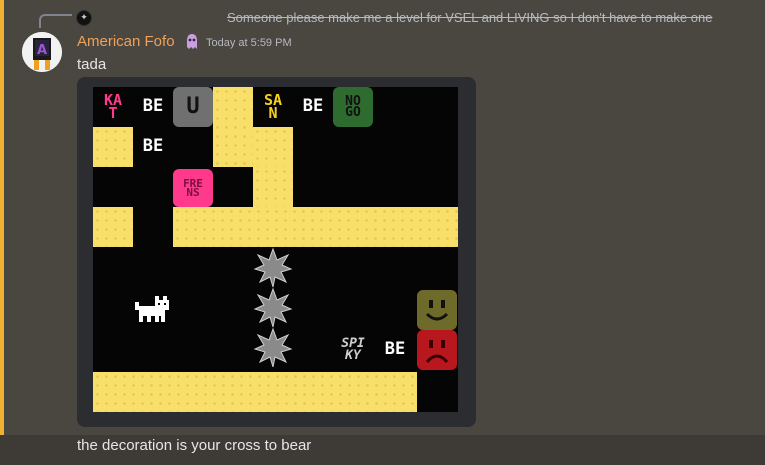 Image resolution: width=765 pixels, height=465 pixels. What do you see at coordinates (194, 445) in the screenshot?
I see `next-message-content: the decoration is your cross to bear` at bounding box center [194, 445].